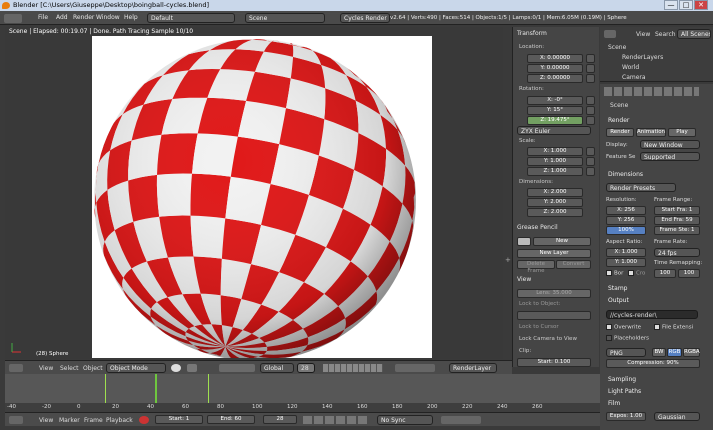 The width and height of the screenshot is (713, 430). Describe the element at coordinates (46, 420) in the screenshot. I see `timeline-view-menu: View` at that location.